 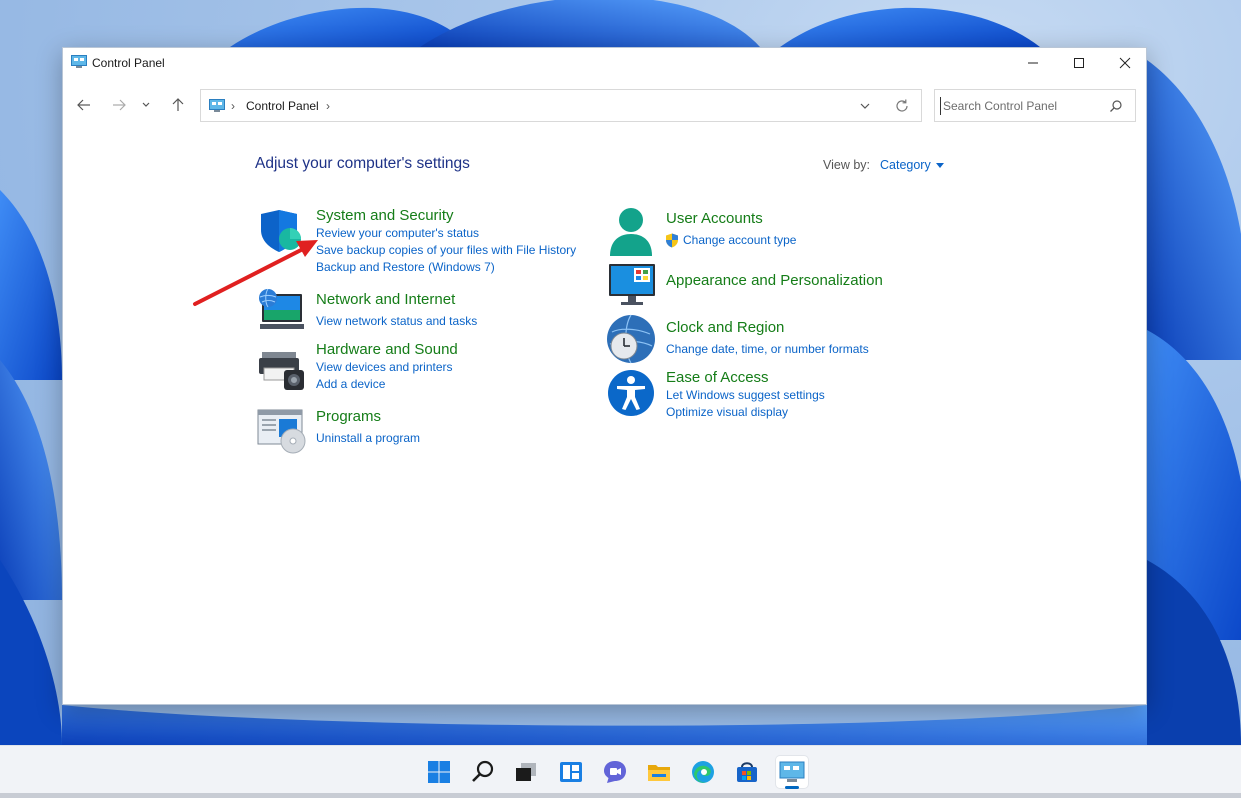 What do you see at coordinates (745, 395) in the screenshot?
I see `windows-suggest-settings-link: Let Windows suggest settings` at bounding box center [745, 395].